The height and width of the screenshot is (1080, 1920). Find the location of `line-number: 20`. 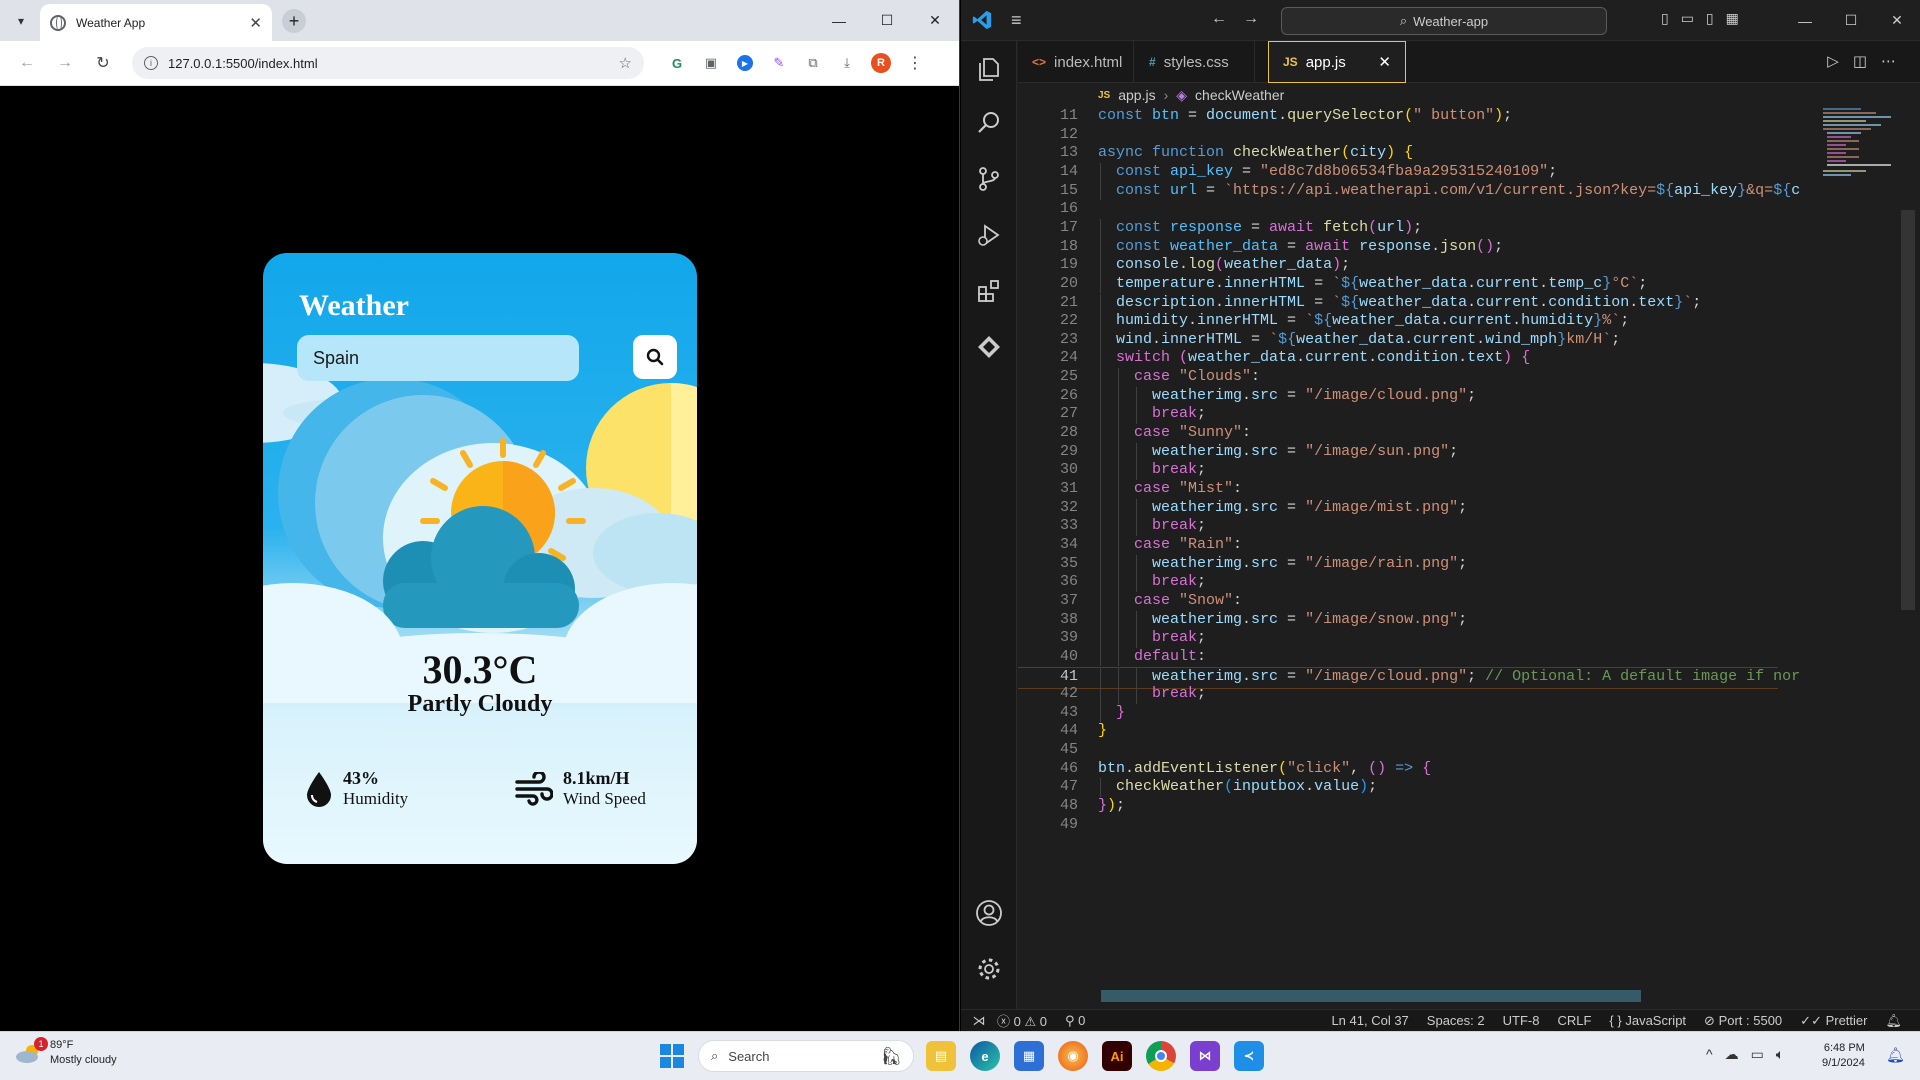

line-number: 20 is located at coordinates (1068, 283).